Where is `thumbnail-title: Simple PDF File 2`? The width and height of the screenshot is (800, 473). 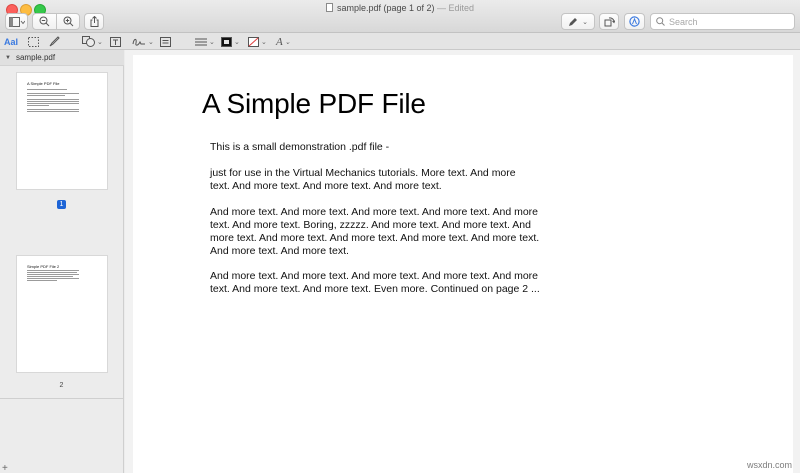
thumbnail-title: Simple PDF File 2 is located at coordinates (43, 266).